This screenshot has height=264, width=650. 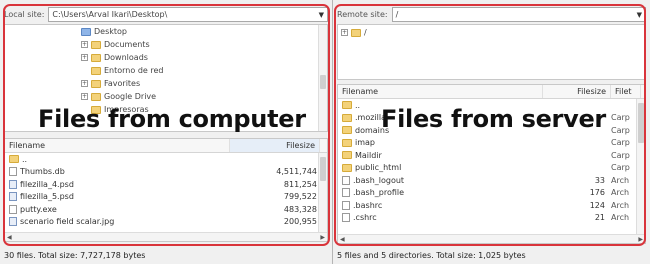 I want to click on local-path-combo: C:\Users\Arval Ikari\Desktop\ ▼, so click(x=188, y=14).